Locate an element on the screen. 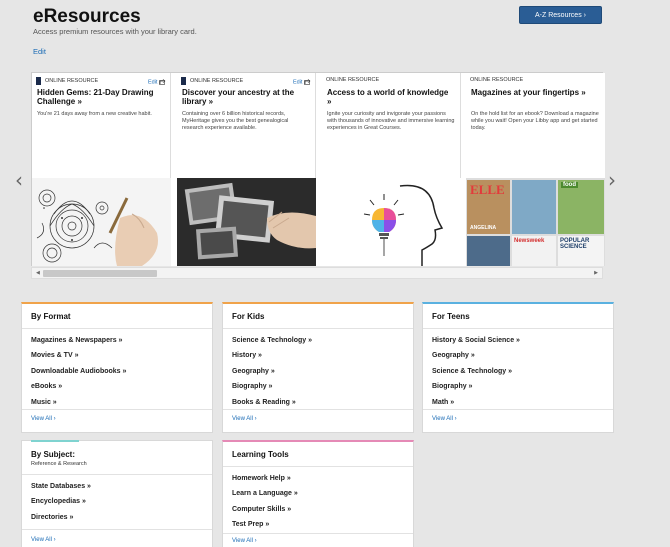 The height and width of the screenshot is (547, 670). card-title: Discover your ancestry at the library » is located at coordinates (246, 97).